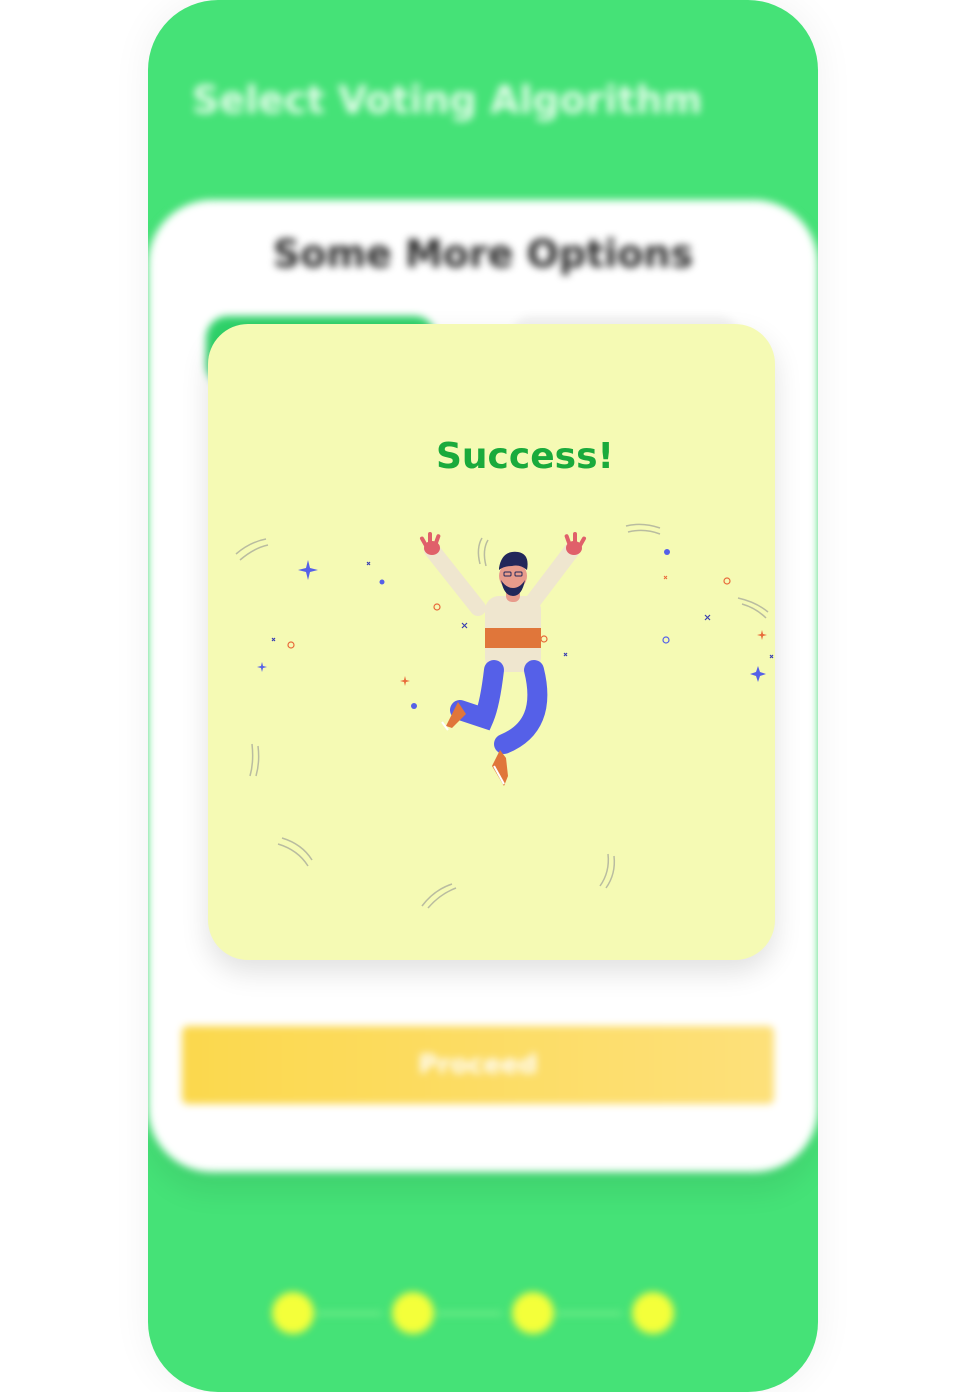  I want to click on progress-stepper, so click(483, 1315).